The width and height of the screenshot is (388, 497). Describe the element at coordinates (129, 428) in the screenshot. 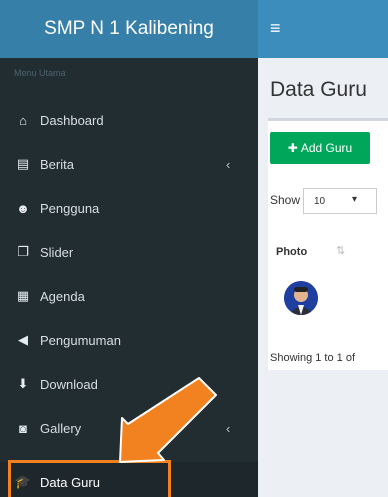

I see `sidebar-item-gallery: ◙ Gallery ‹` at that location.